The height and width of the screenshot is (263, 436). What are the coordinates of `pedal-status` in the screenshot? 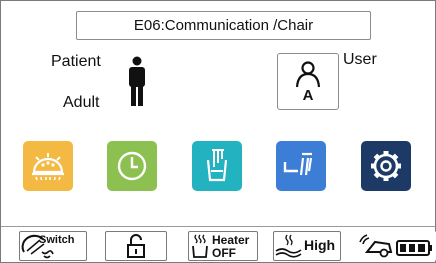 It's located at (396, 246).